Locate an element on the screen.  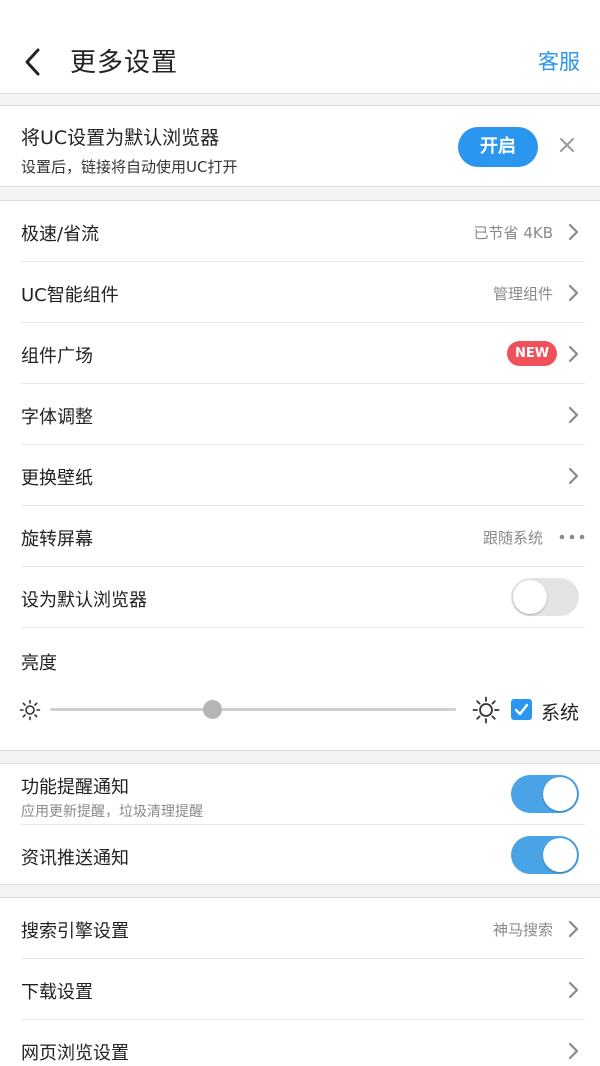
row-value: 神马搜索 is located at coordinates (522, 930).